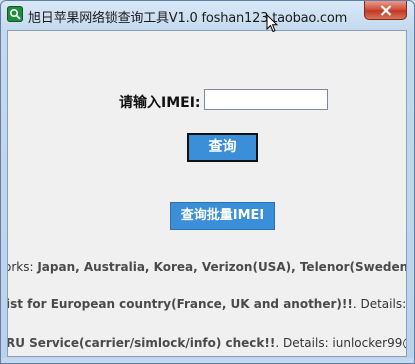 This screenshot has width=415, height=364. Describe the element at coordinates (272, 25) in the screenshot. I see `mouse-cursor-icon` at that location.